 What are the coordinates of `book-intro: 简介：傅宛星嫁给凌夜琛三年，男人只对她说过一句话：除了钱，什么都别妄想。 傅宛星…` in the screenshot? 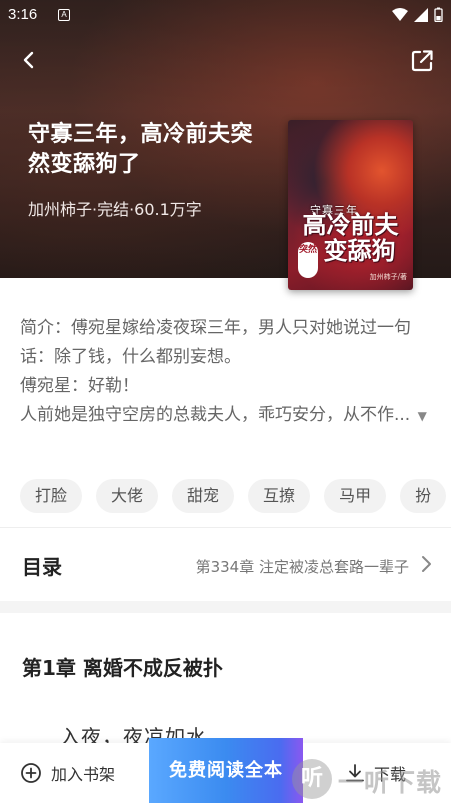 It's located at (226, 372).